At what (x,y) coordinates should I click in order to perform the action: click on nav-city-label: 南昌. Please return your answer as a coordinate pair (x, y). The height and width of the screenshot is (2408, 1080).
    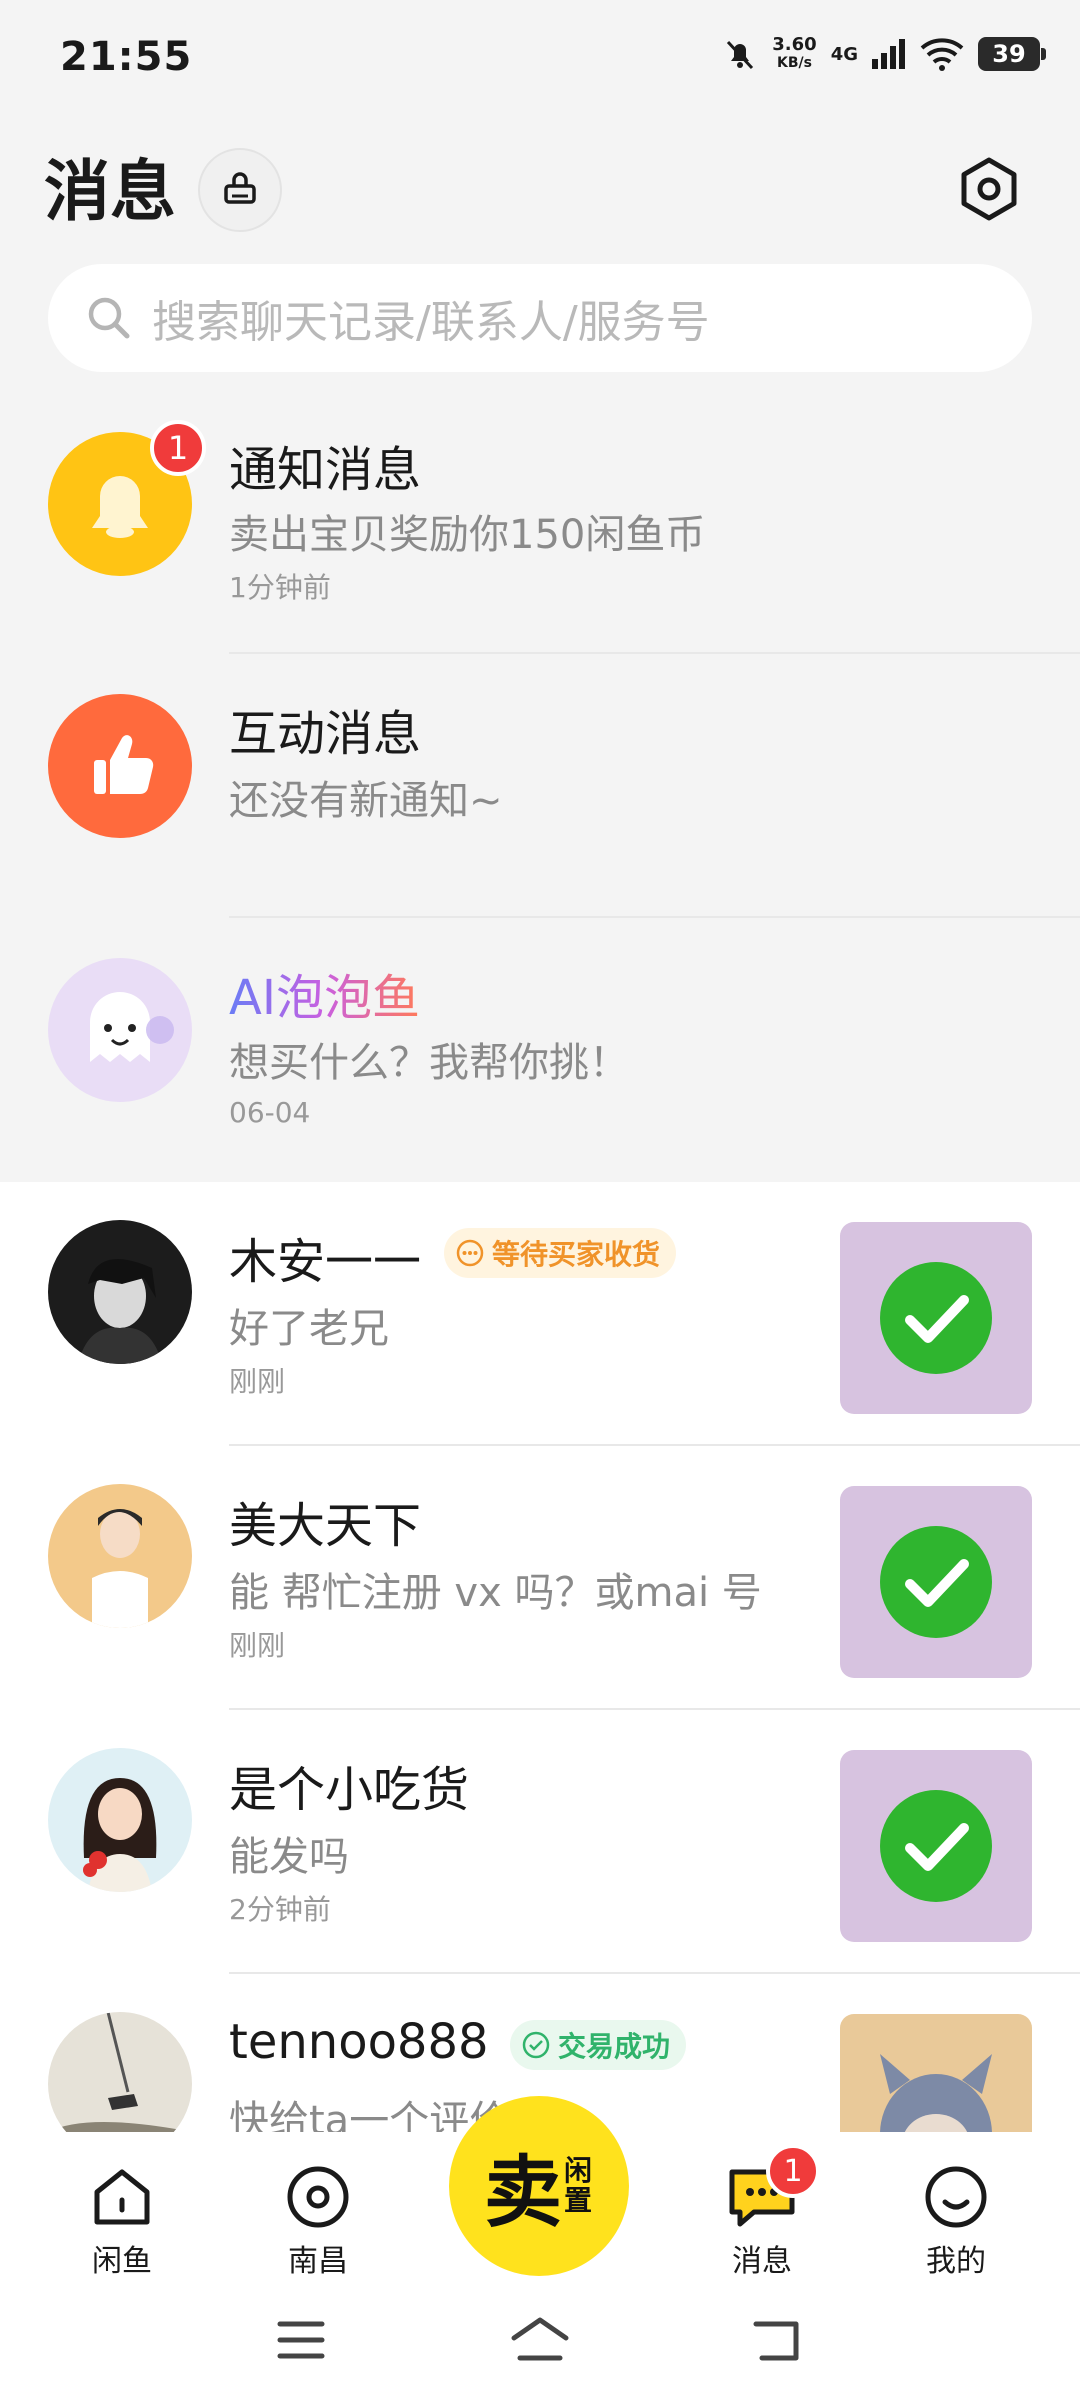
    Looking at the image, I should click on (318, 2261).